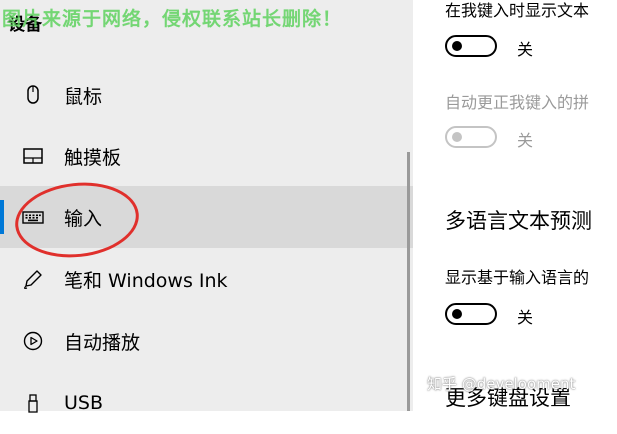 This screenshot has height=434, width=617. Describe the element at coordinates (206, 403) in the screenshot. I see `sidebar-item-usb: USB` at that location.